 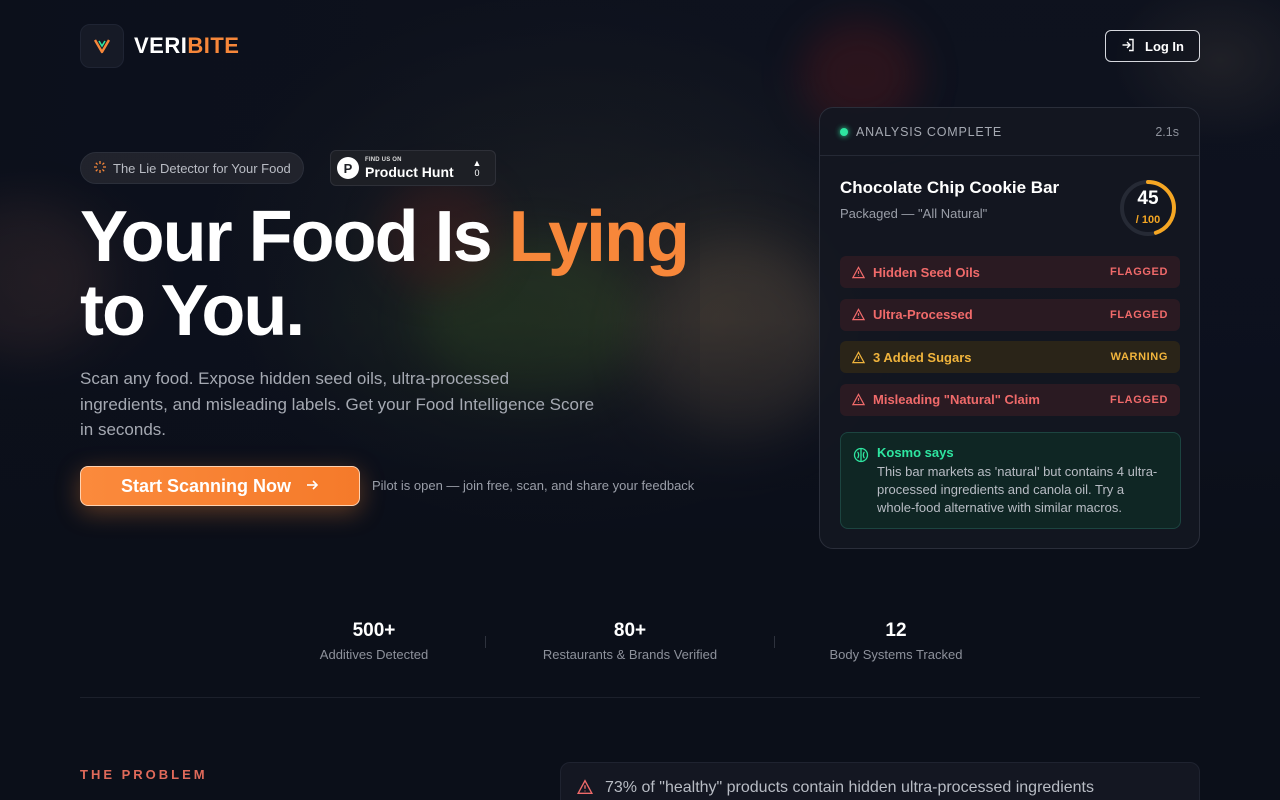 I want to click on headline-part-1: Your Food Is, so click(x=294, y=237).